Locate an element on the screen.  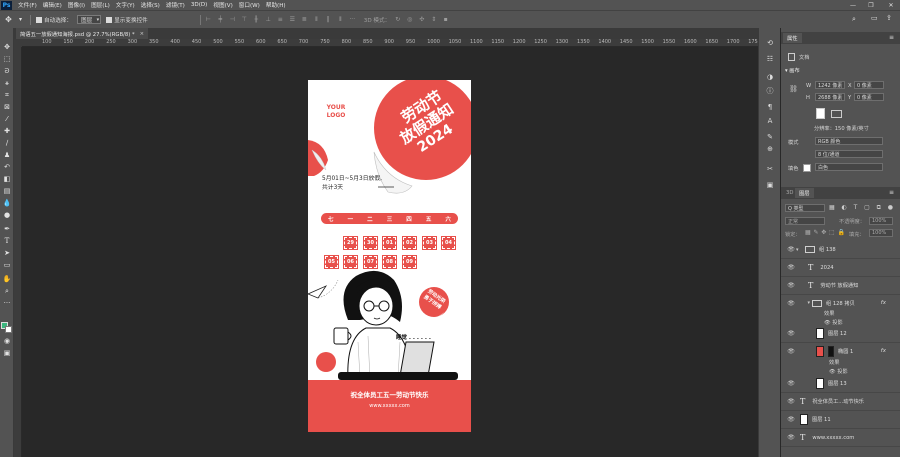
layer-row: 👁 ▾ 组 128 拷贝 fx is located at coordinates (840, 303).